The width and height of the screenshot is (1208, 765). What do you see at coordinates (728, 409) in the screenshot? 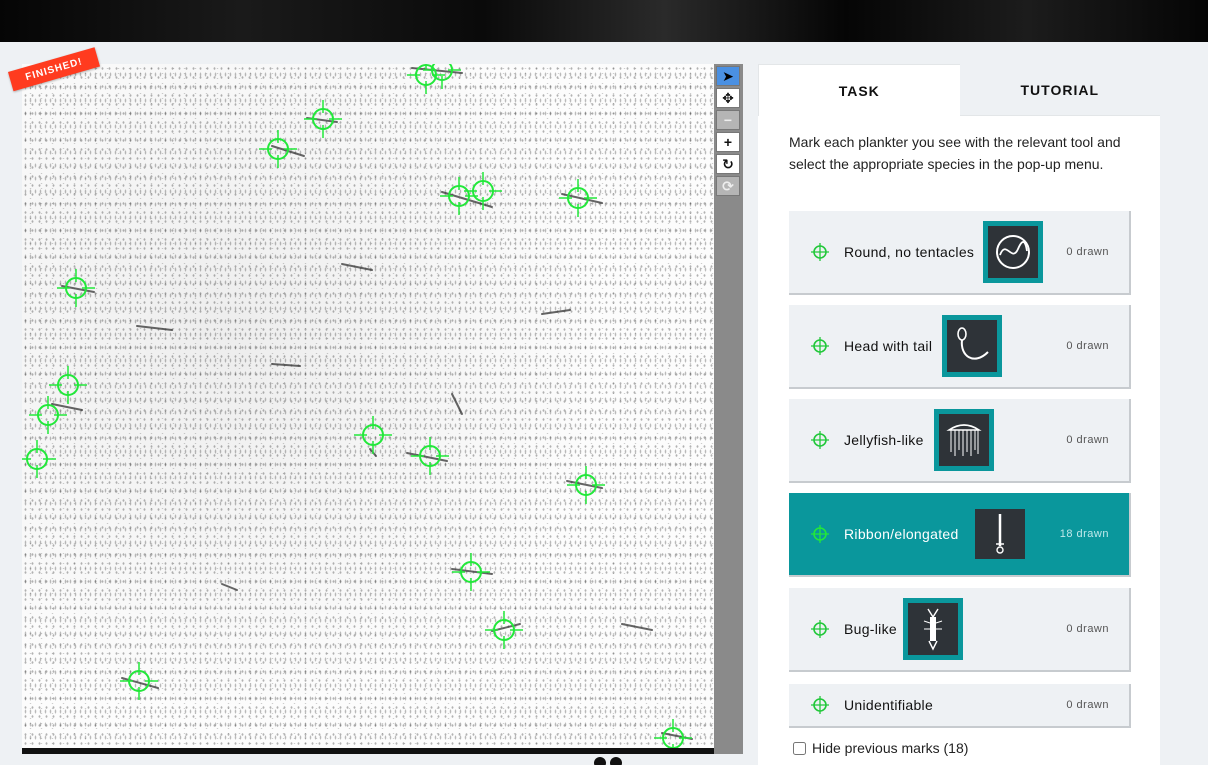
I see `viewer-toolbar: ➤ ✥ − + ↻ ⟳` at bounding box center [728, 409].